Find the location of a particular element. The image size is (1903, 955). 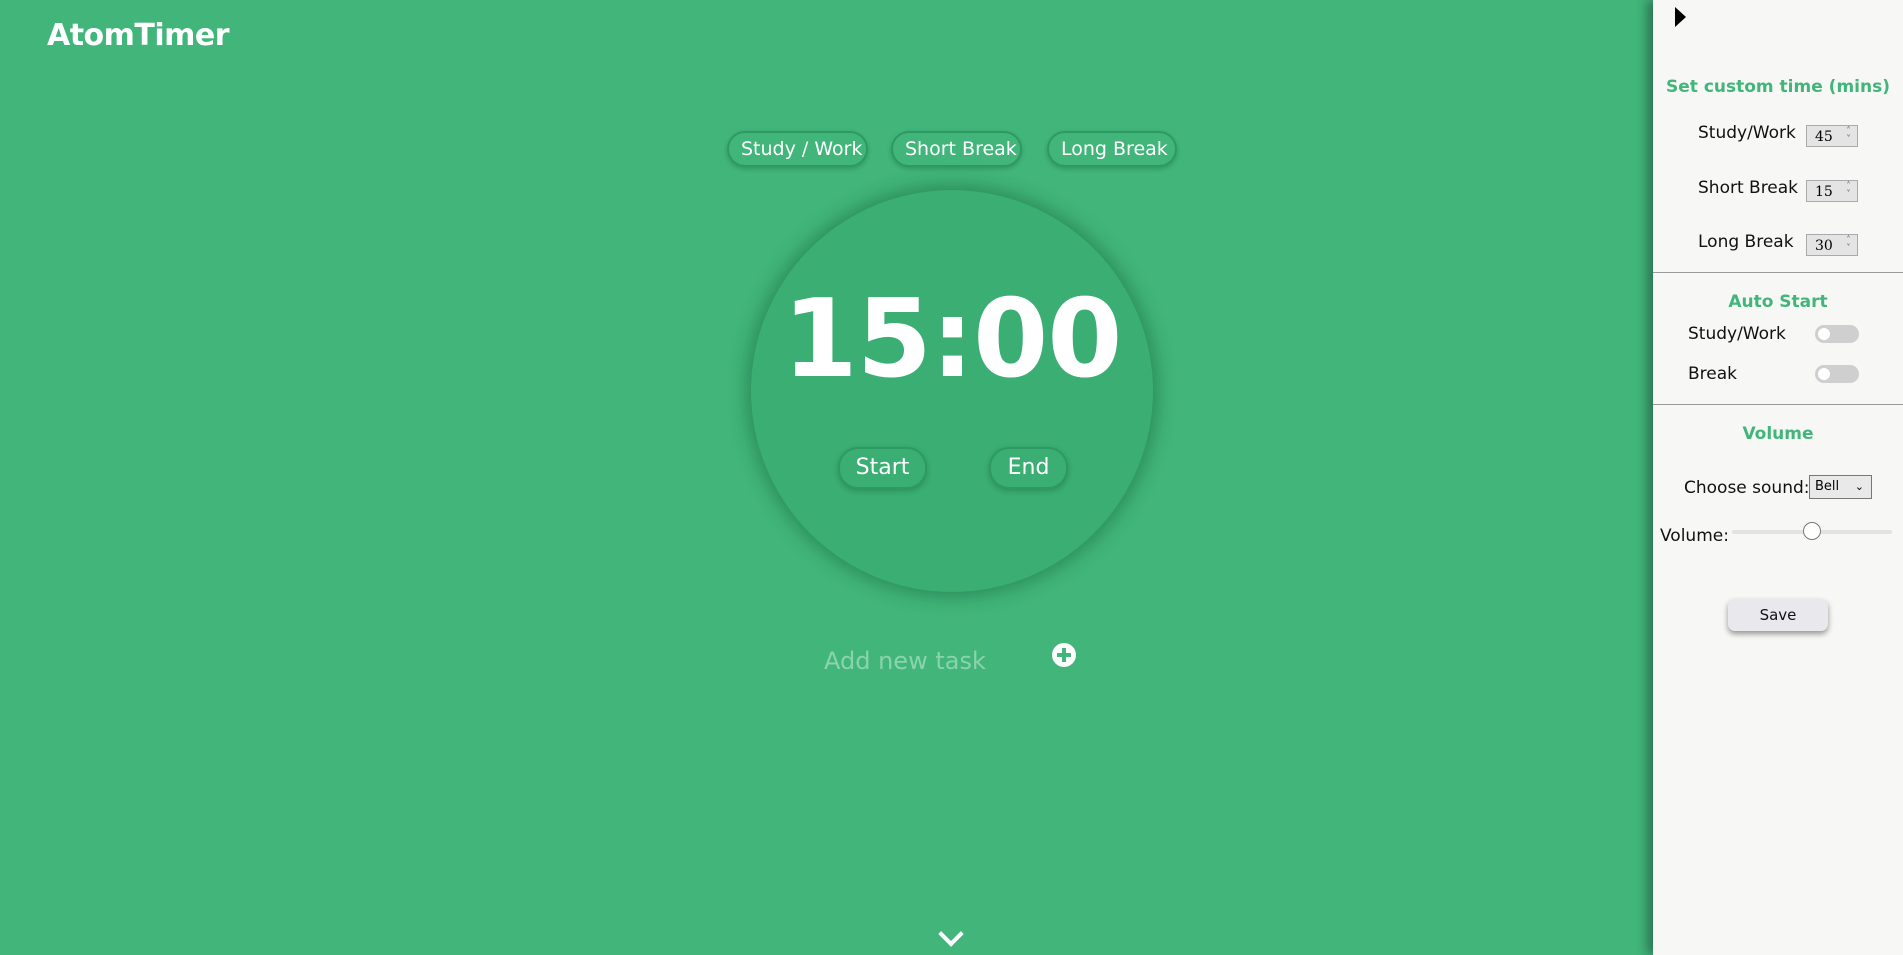

auto-start-break-label: Break is located at coordinates (1712, 374).